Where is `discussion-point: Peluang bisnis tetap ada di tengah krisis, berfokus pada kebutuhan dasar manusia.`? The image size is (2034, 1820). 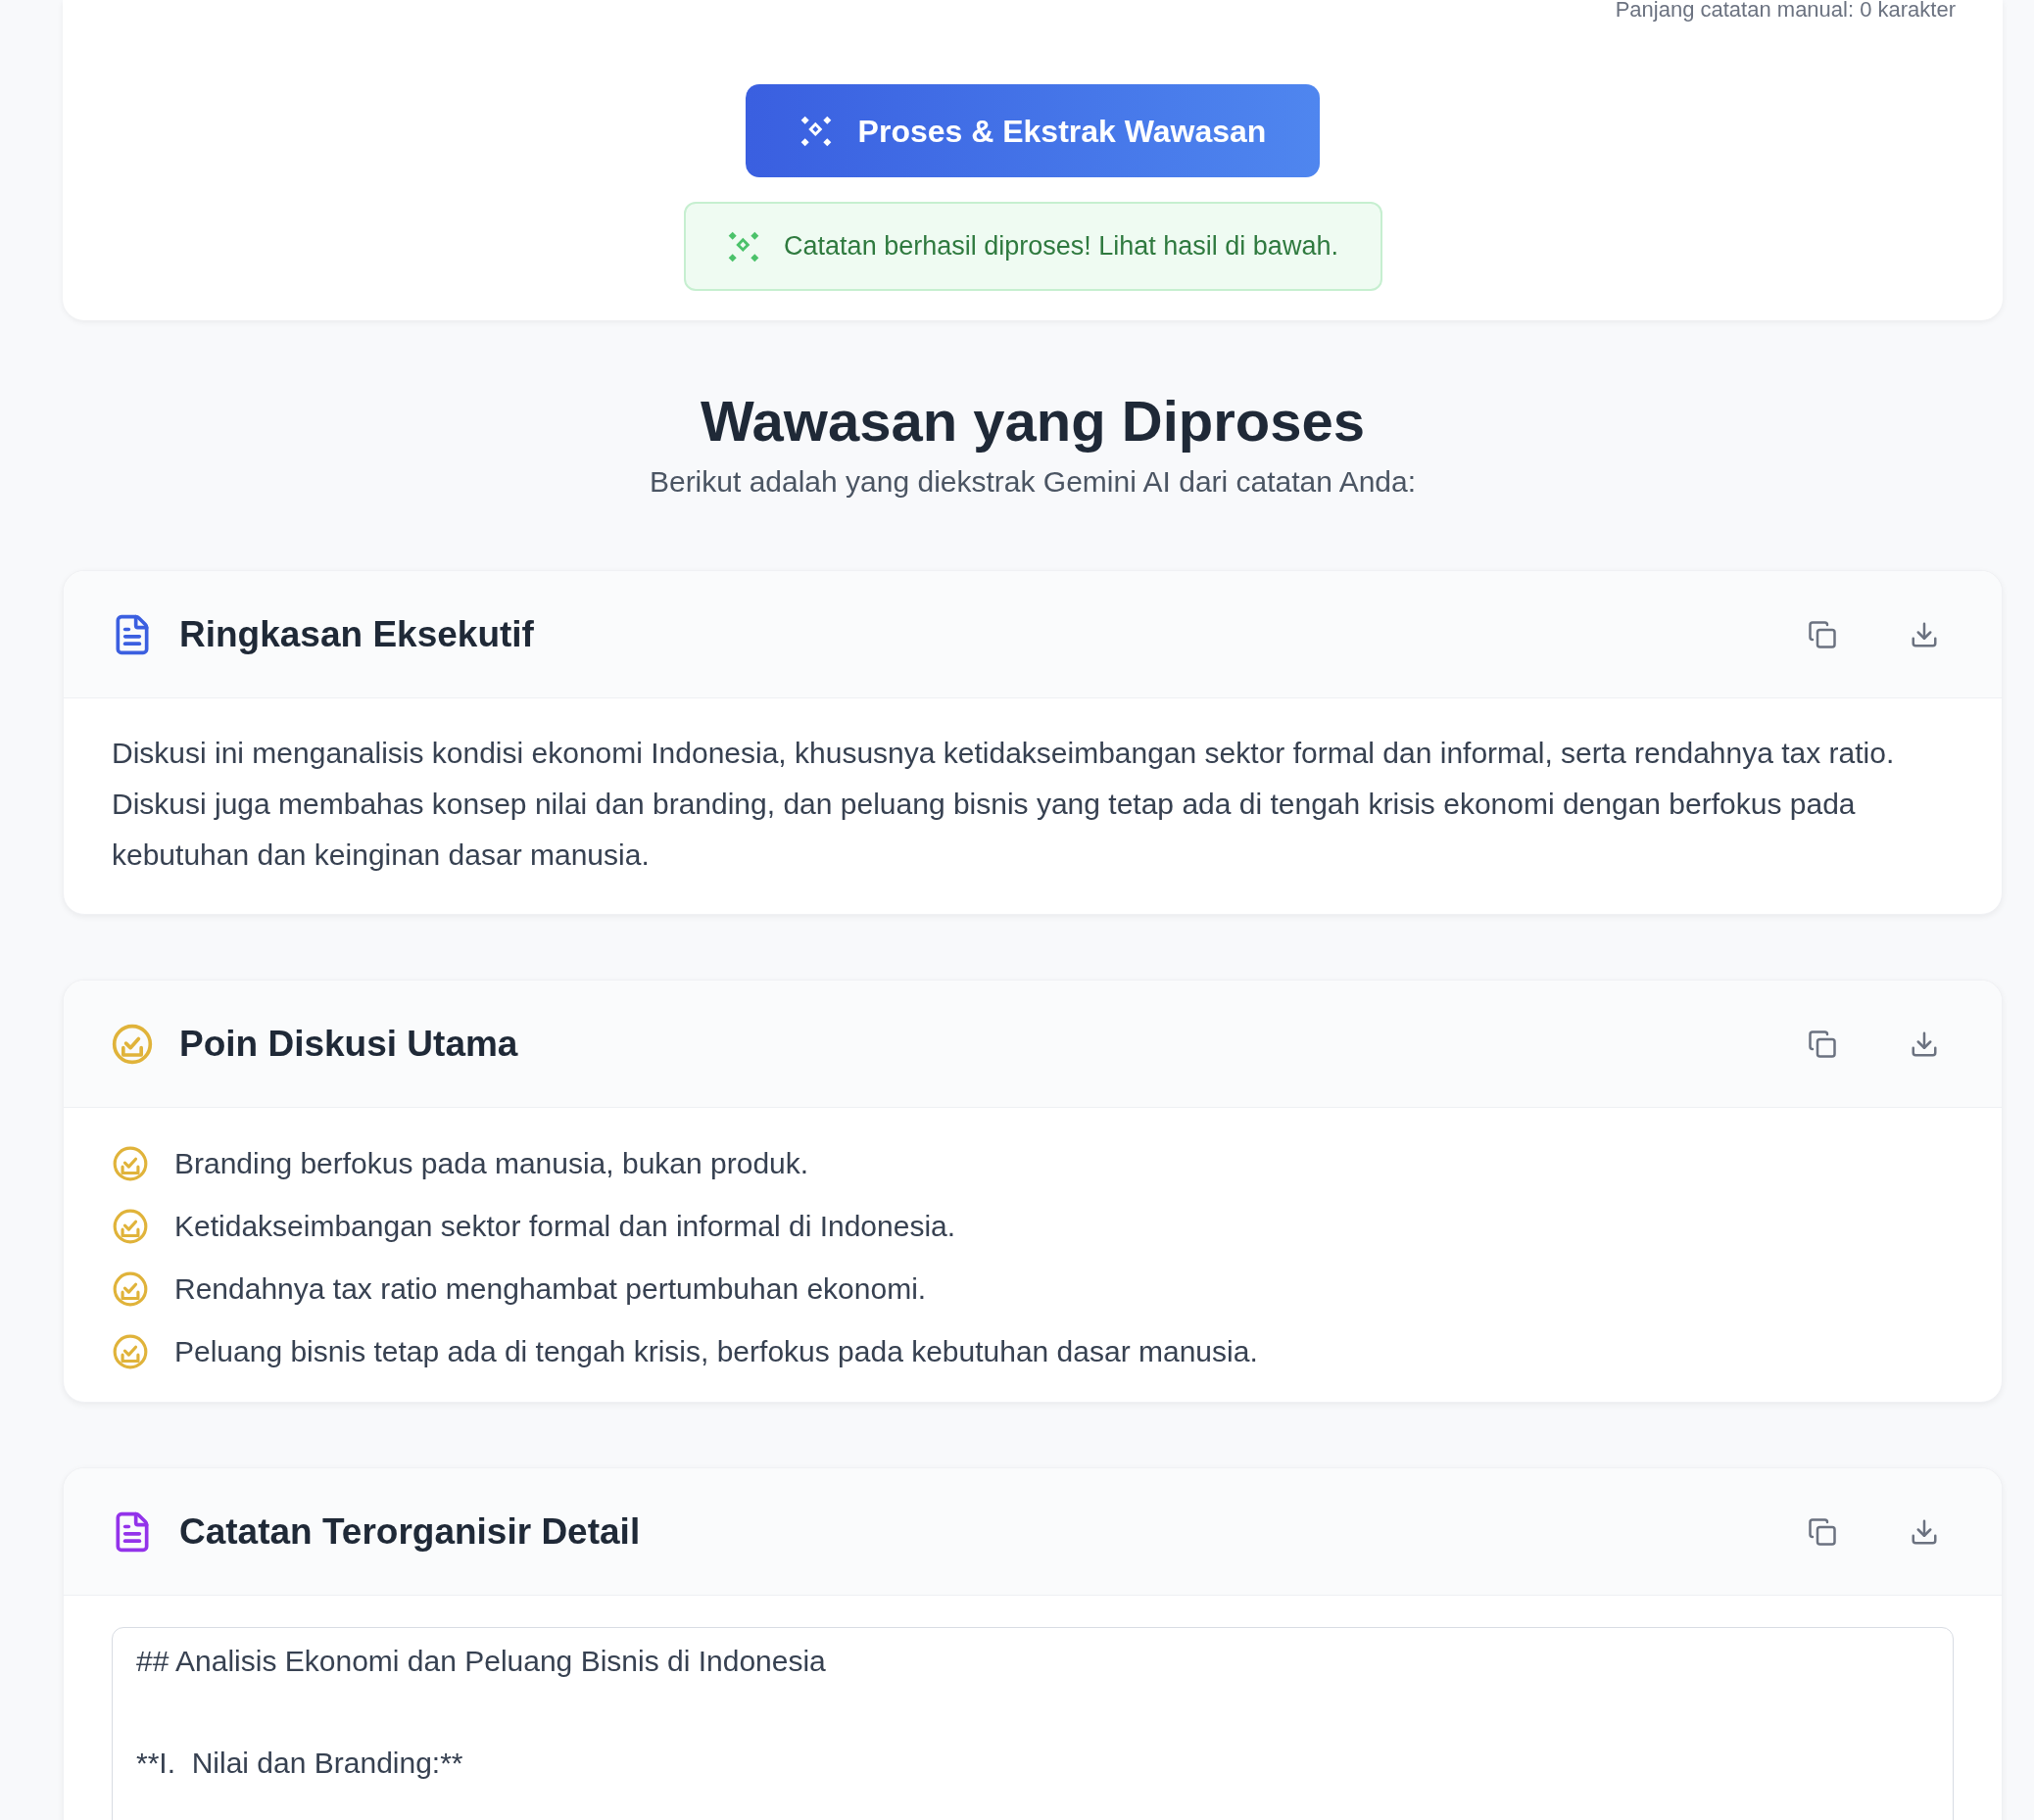 discussion-point: Peluang bisnis tetap ada di tengah krisis, berfokus pada kebutuhan dasar manusia. is located at coordinates (716, 1351).